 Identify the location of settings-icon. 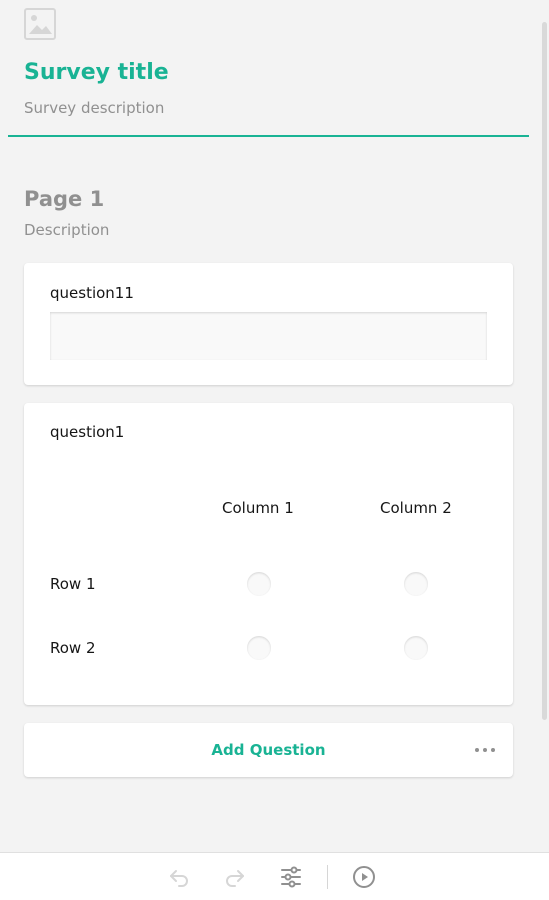
(291, 877).